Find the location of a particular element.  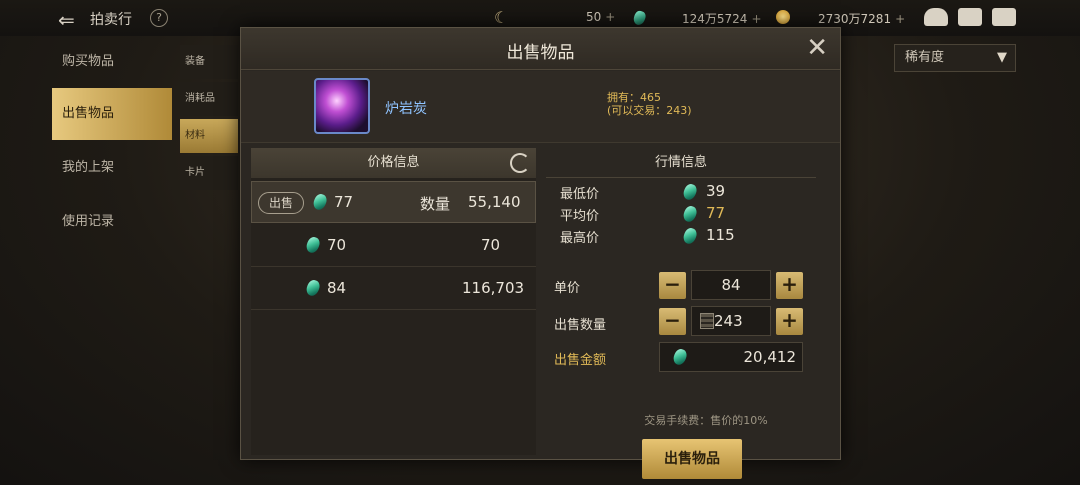

tab-materials: 材料 is located at coordinates (209, 136).